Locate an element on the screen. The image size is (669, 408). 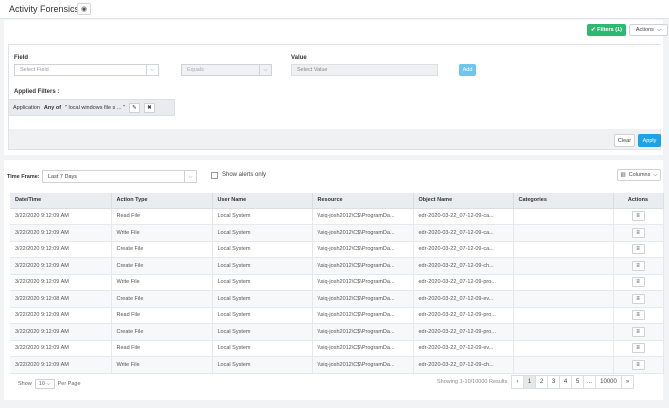
value-label: Value is located at coordinates (299, 58).